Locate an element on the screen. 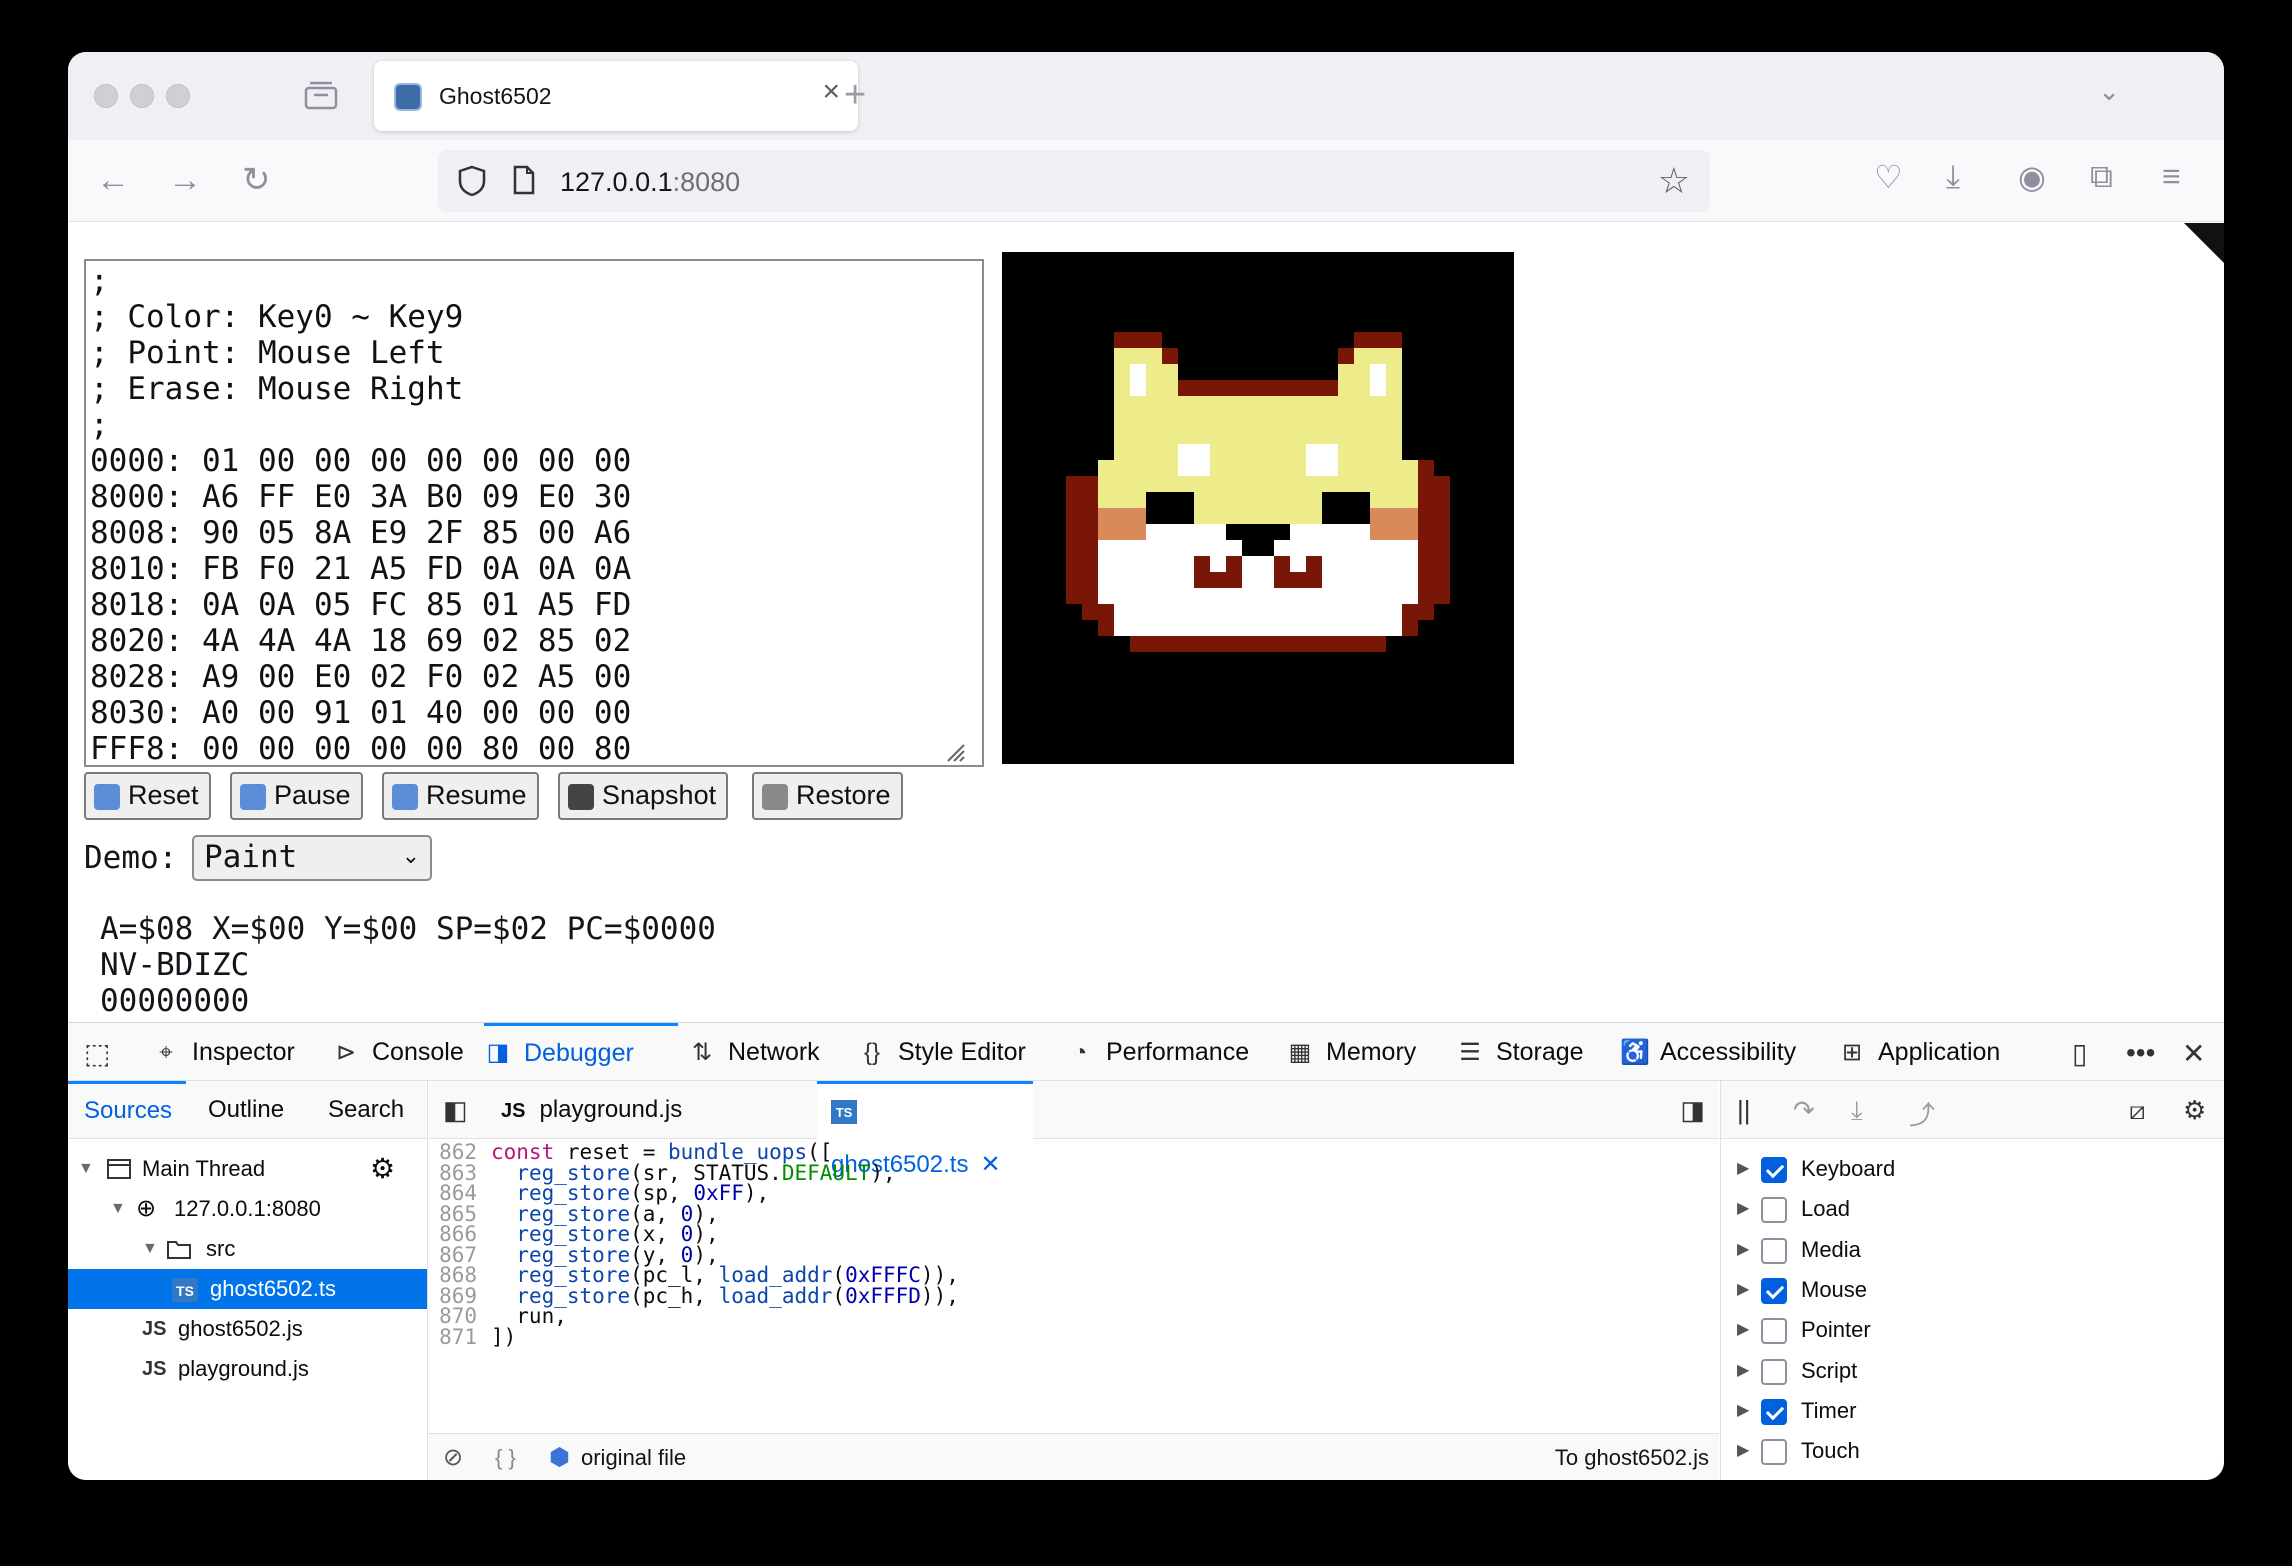 This screenshot has height=1566, width=2292. restore-button: Restore is located at coordinates (827, 796).